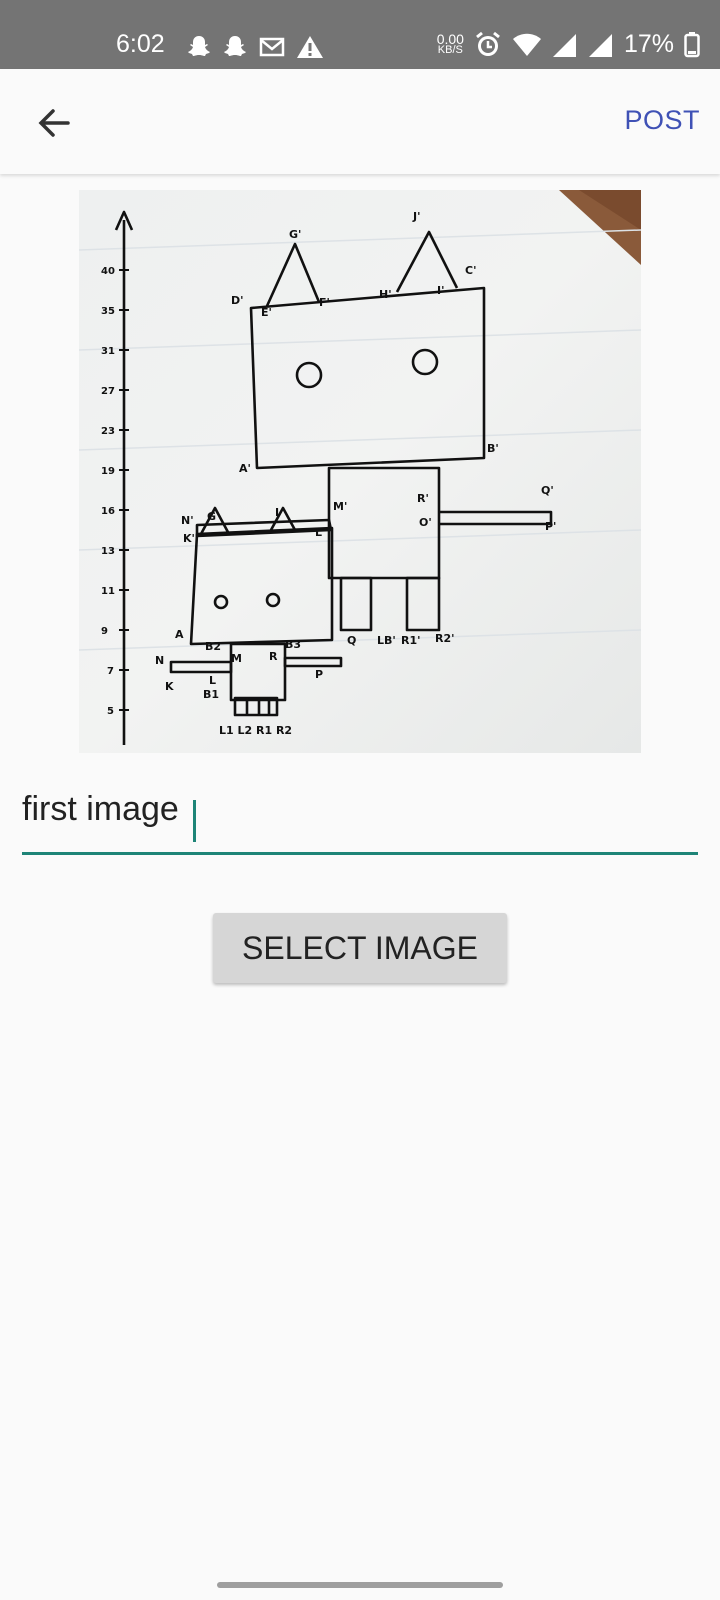  I want to click on axis-tick-label: 9, so click(104, 631).